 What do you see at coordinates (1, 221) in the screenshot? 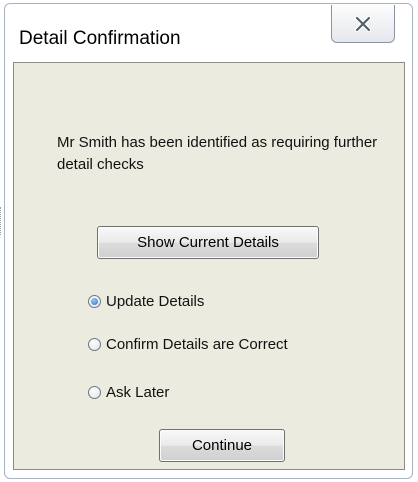
I see `background-edge-mark` at bounding box center [1, 221].